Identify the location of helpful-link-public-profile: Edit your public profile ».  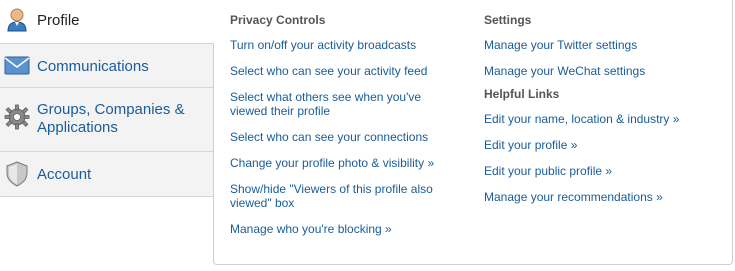
(601, 171).